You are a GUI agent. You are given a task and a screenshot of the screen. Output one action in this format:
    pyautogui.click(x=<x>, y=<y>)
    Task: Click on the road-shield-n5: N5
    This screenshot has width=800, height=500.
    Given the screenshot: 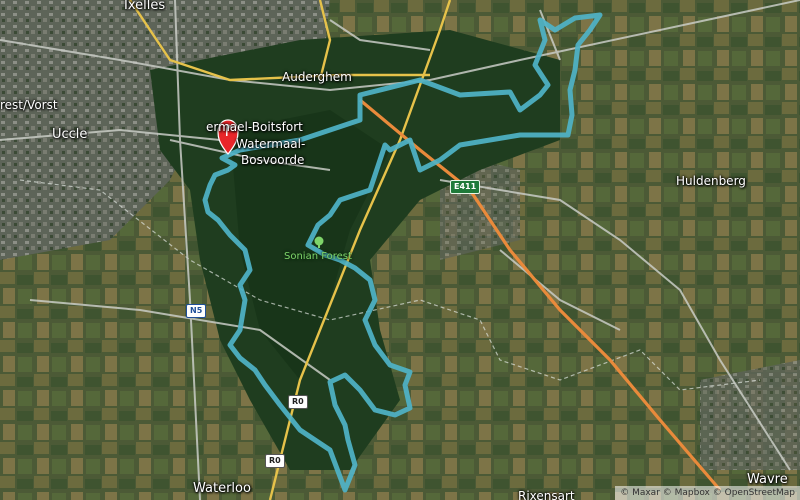 What is the action you would take?
    pyautogui.click(x=196, y=311)
    